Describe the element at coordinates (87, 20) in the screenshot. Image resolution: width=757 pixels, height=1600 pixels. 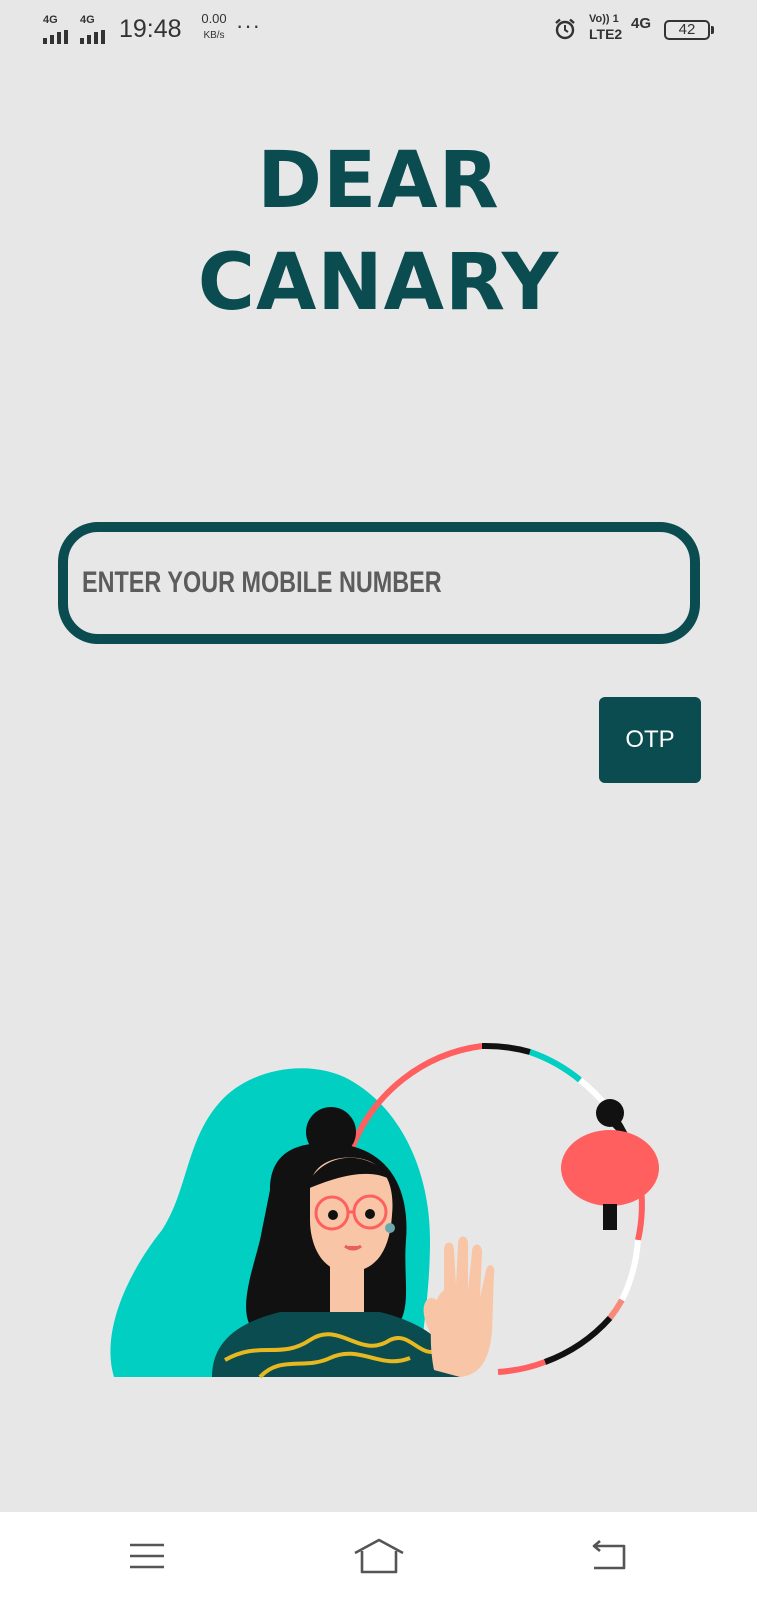
I see `sim2-network-label: 4G` at that location.